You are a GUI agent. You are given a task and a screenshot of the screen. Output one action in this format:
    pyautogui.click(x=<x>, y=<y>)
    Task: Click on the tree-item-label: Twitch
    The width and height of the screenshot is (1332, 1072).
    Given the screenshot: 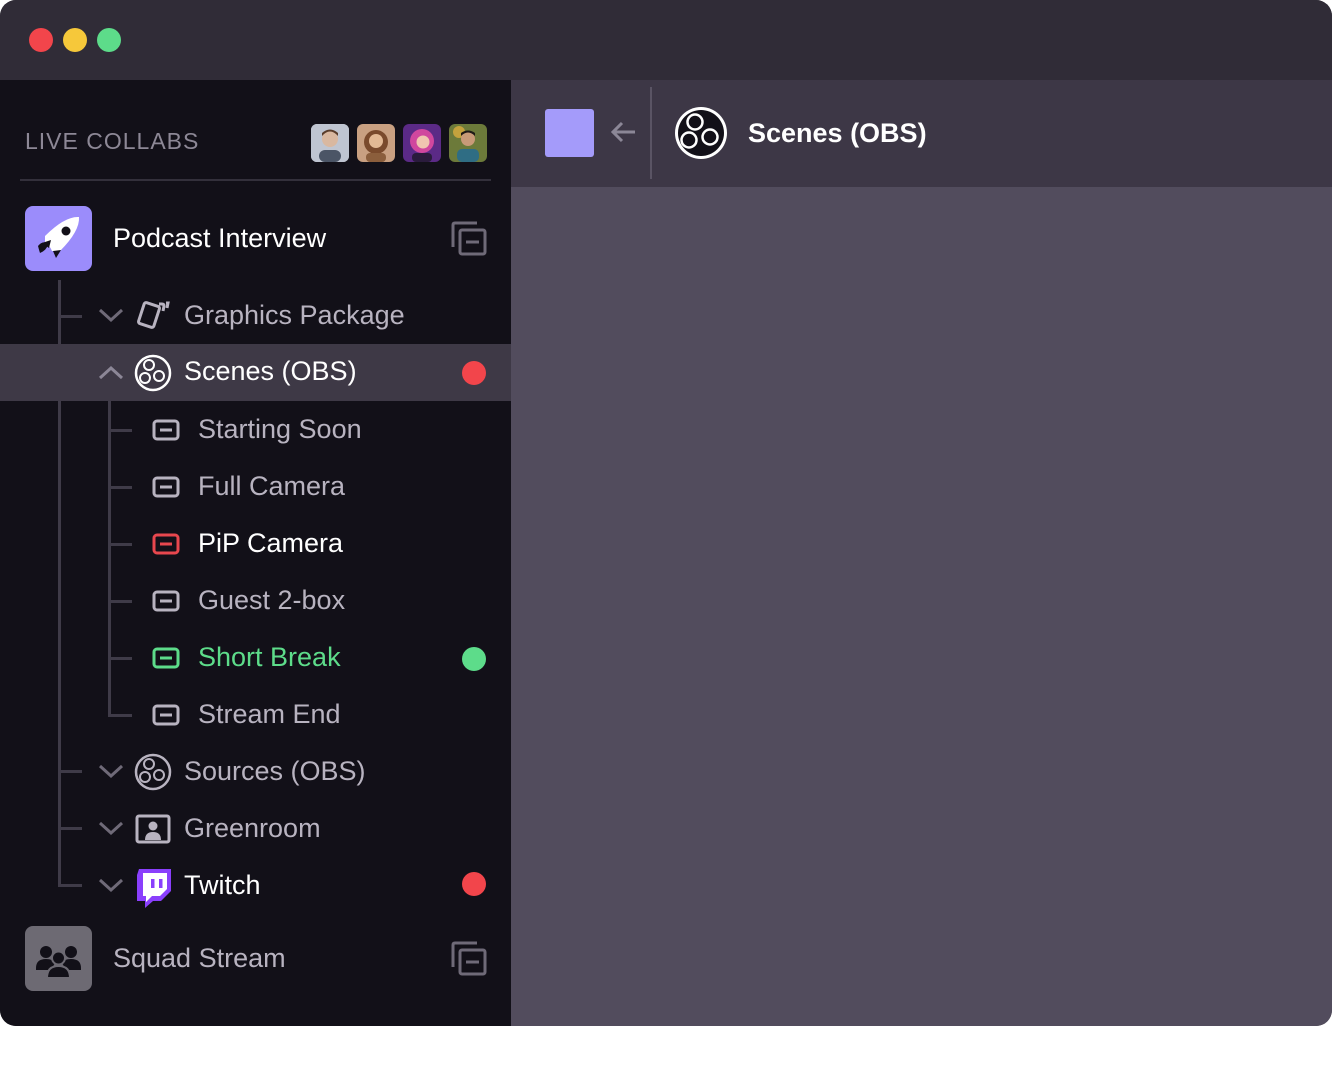 What is the action you would take?
    pyautogui.click(x=222, y=885)
    